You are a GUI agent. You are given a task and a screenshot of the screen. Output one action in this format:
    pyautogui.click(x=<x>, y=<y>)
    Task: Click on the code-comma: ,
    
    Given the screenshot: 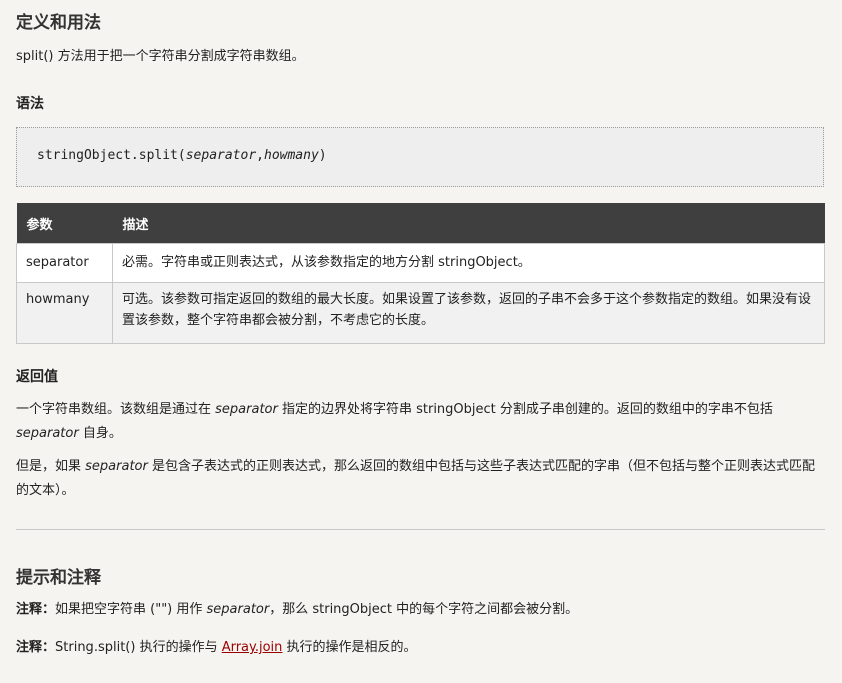 What is the action you would take?
    pyautogui.click(x=260, y=155)
    